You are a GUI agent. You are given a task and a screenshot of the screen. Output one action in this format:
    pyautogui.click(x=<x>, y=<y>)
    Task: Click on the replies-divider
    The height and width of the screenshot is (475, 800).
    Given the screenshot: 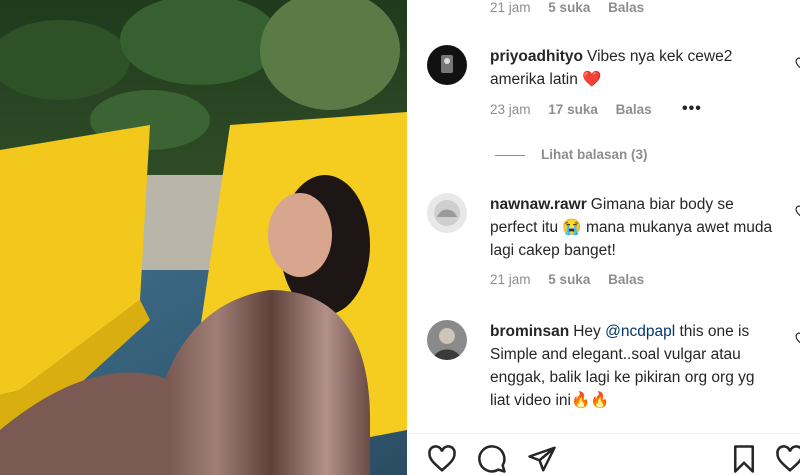 What is the action you would take?
    pyautogui.click(x=510, y=155)
    